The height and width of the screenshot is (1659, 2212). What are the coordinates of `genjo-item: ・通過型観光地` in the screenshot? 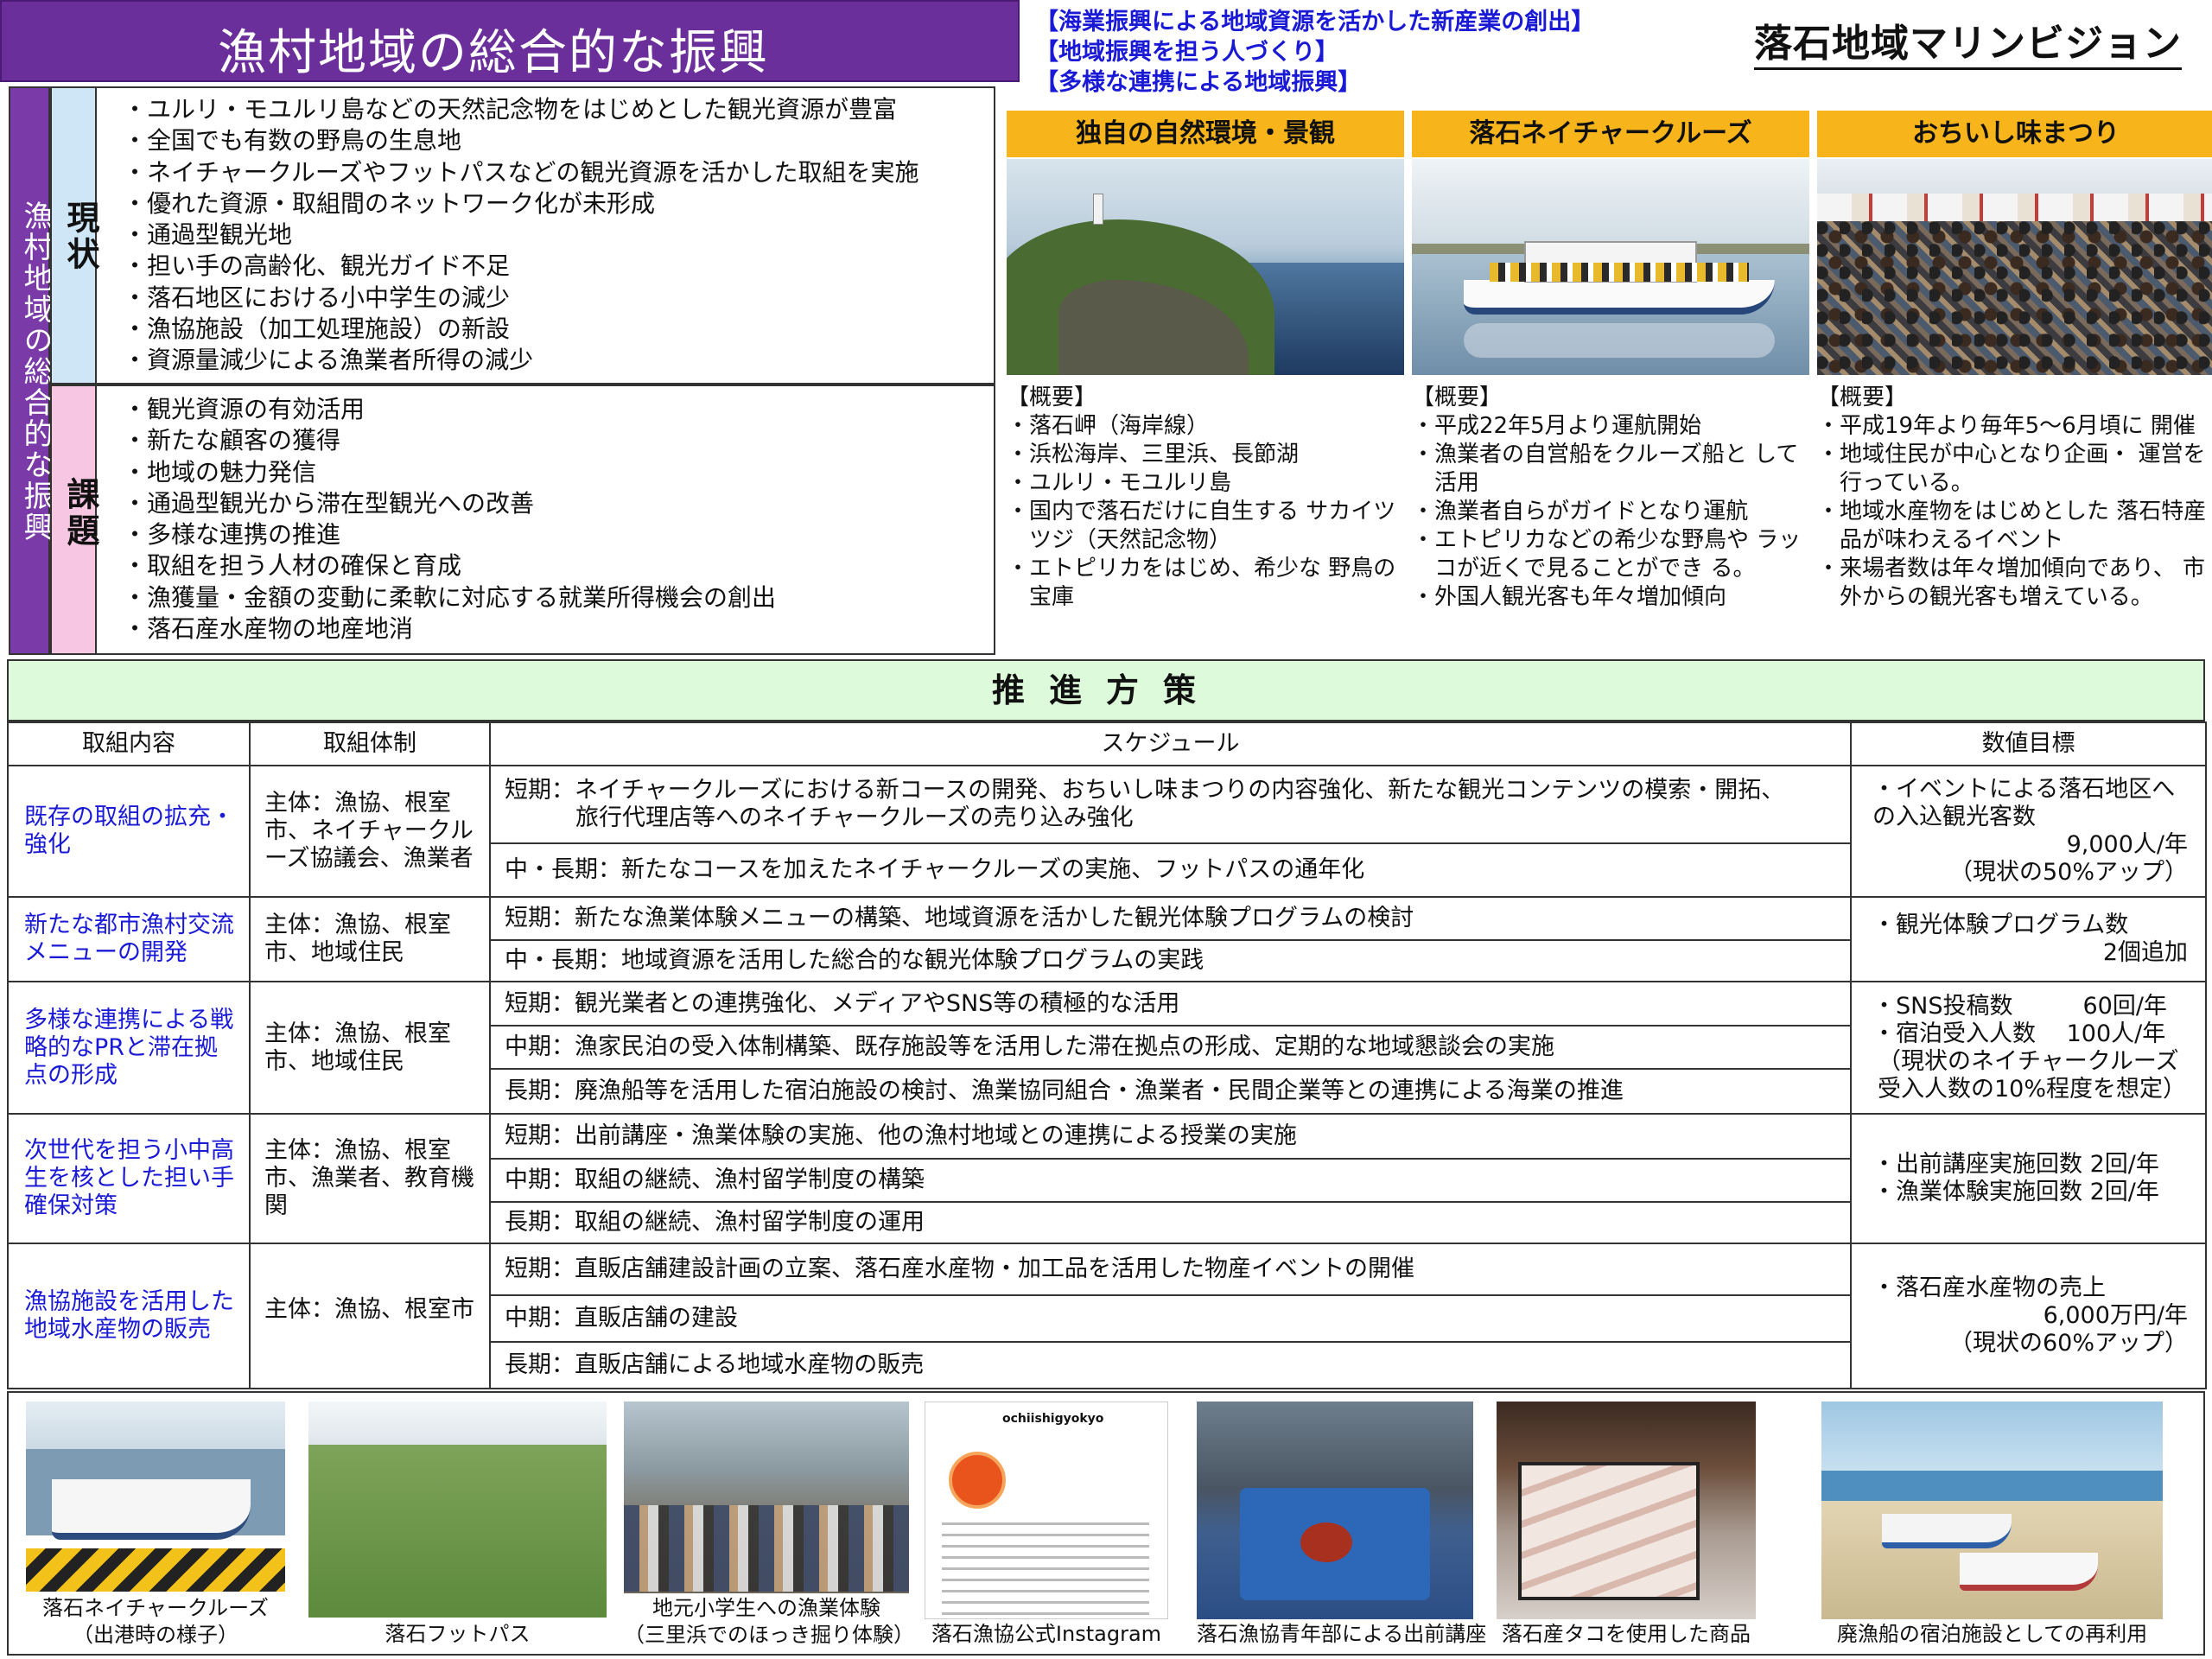 It's located at (208, 235).